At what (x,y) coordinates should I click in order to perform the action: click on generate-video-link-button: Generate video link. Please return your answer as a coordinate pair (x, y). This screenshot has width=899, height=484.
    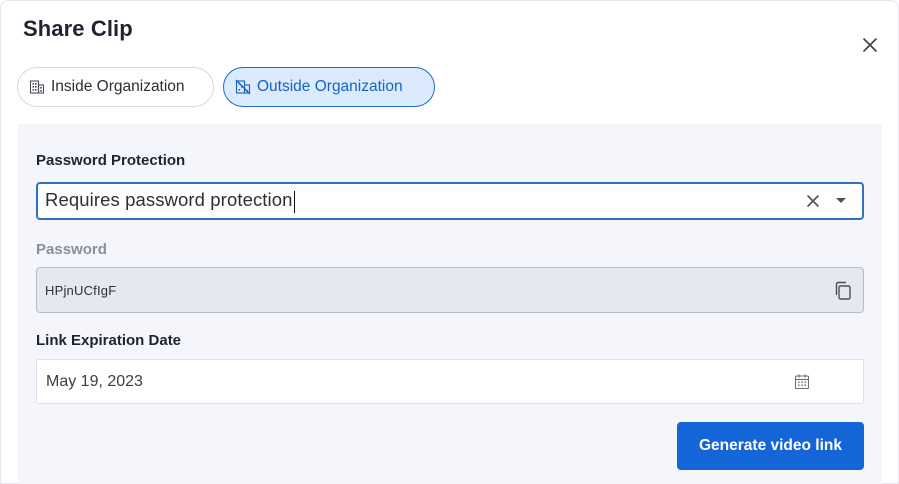
    Looking at the image, I should click on (770, 446).